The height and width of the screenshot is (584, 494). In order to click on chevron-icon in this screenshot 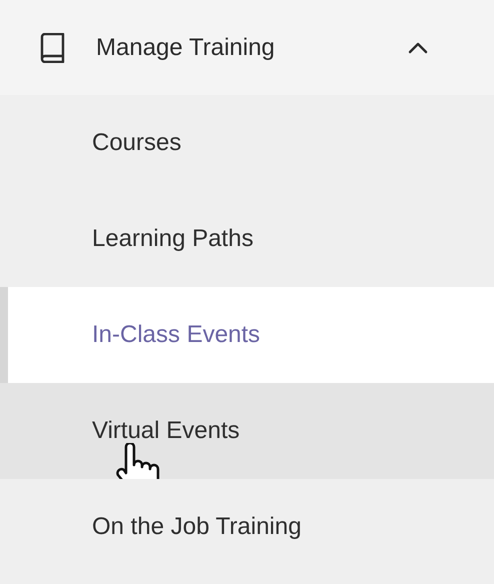, I will do `click(418, 48)`.